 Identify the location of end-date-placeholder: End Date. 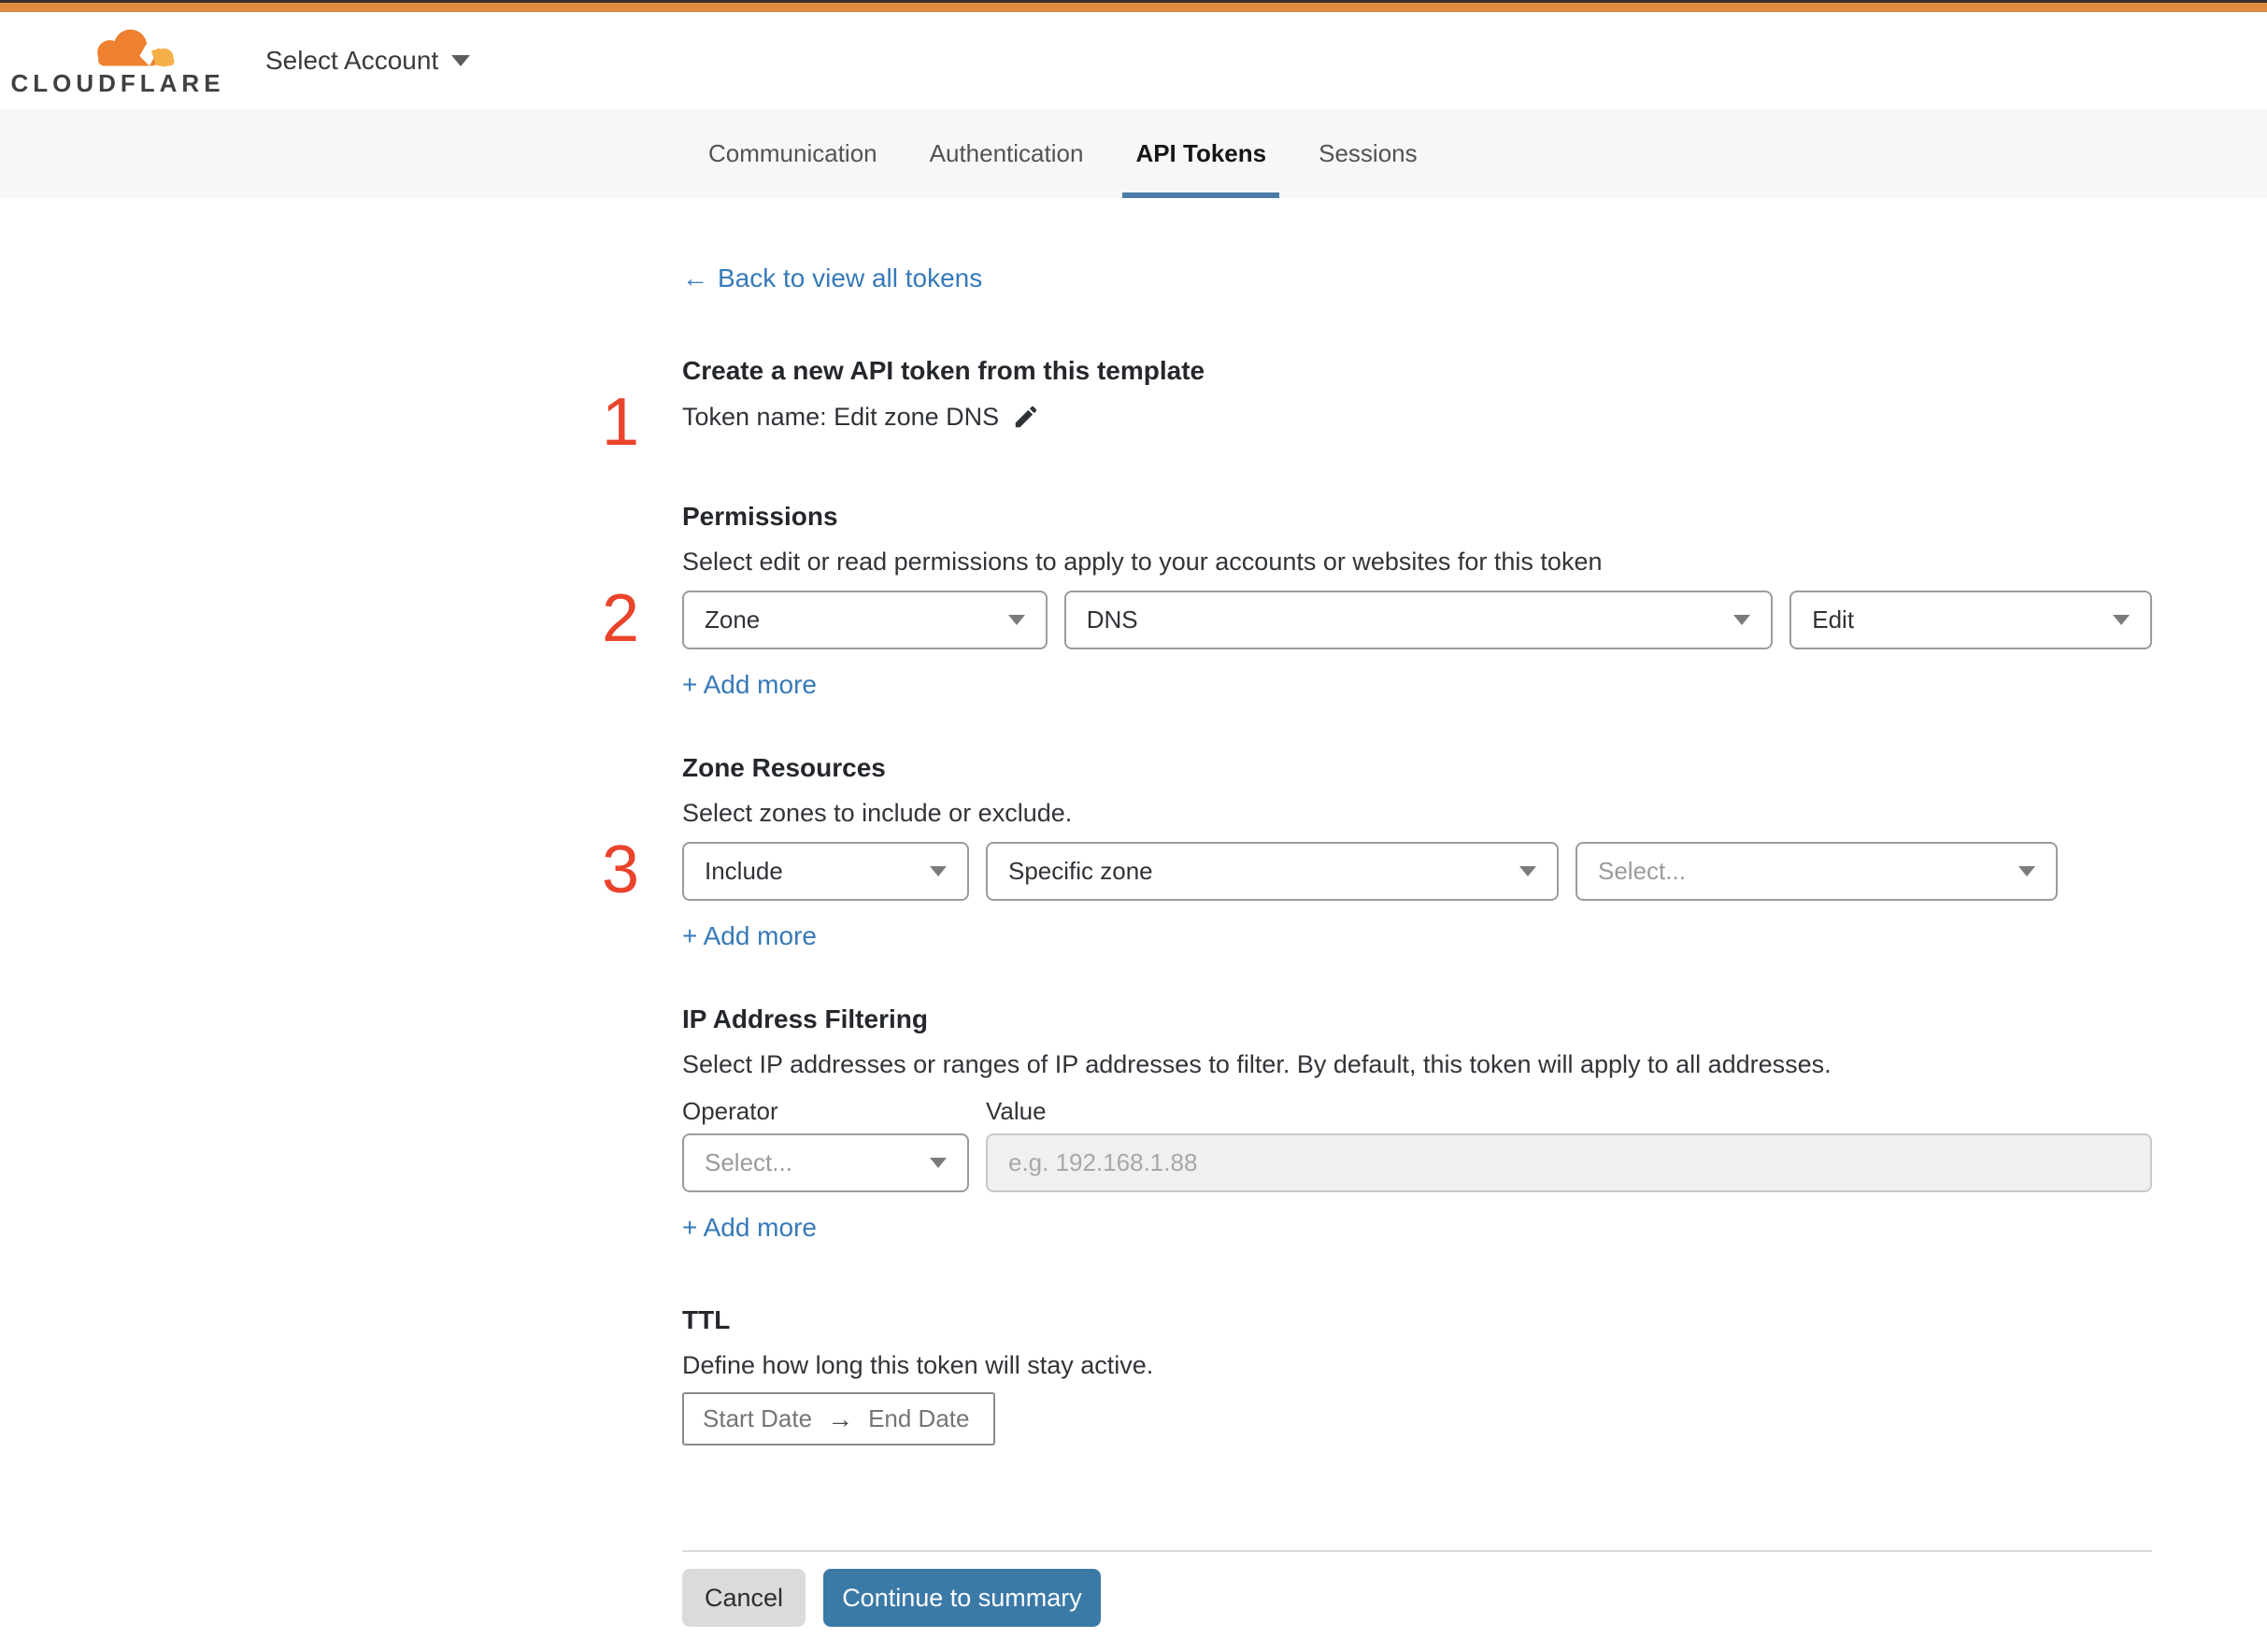
(919, 1418).